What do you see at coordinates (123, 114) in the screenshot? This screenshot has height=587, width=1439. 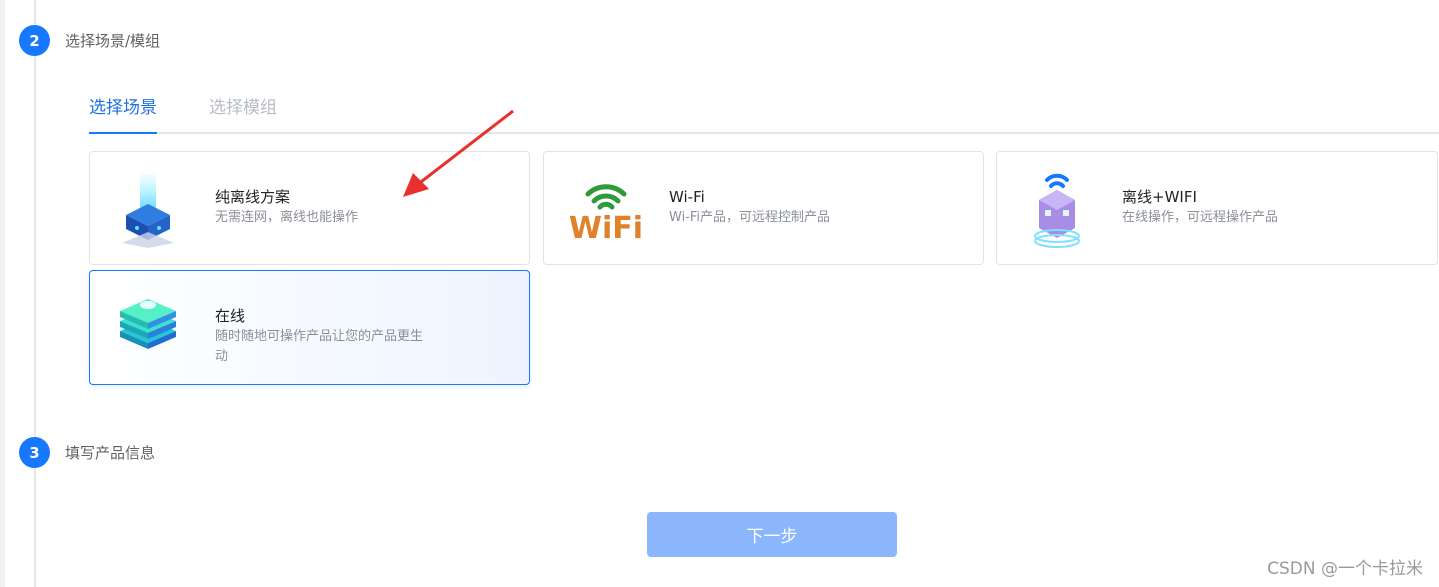 I see `tab-select-scene: 选择场景` at bounding box center [123, 114].